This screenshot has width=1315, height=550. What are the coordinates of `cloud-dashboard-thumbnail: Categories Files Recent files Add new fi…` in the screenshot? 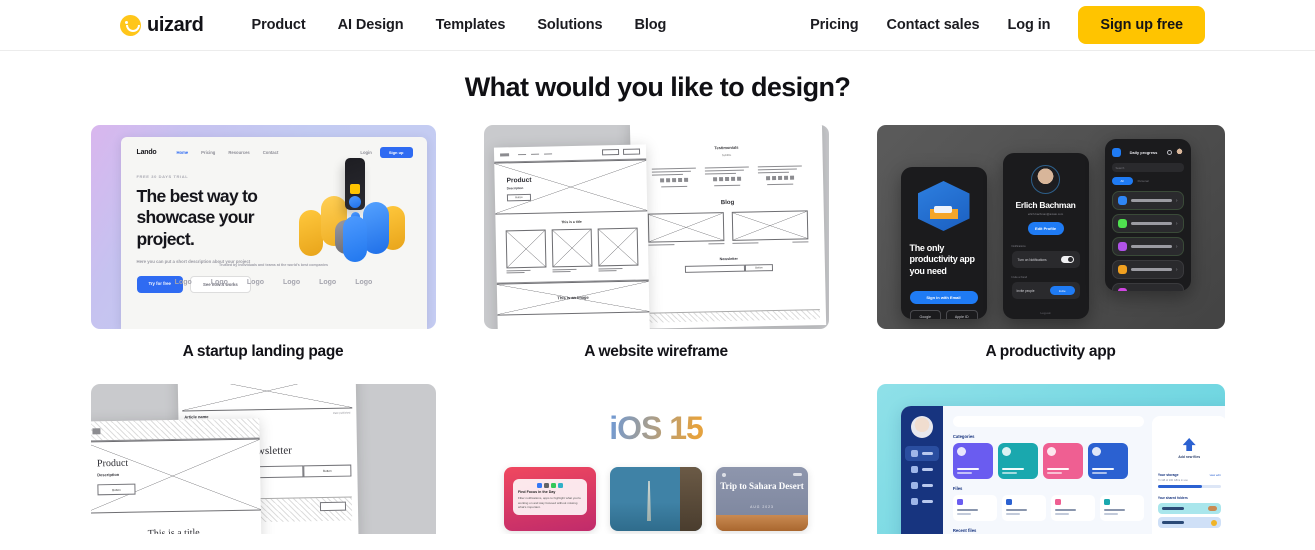 It's located at (1050, 459).